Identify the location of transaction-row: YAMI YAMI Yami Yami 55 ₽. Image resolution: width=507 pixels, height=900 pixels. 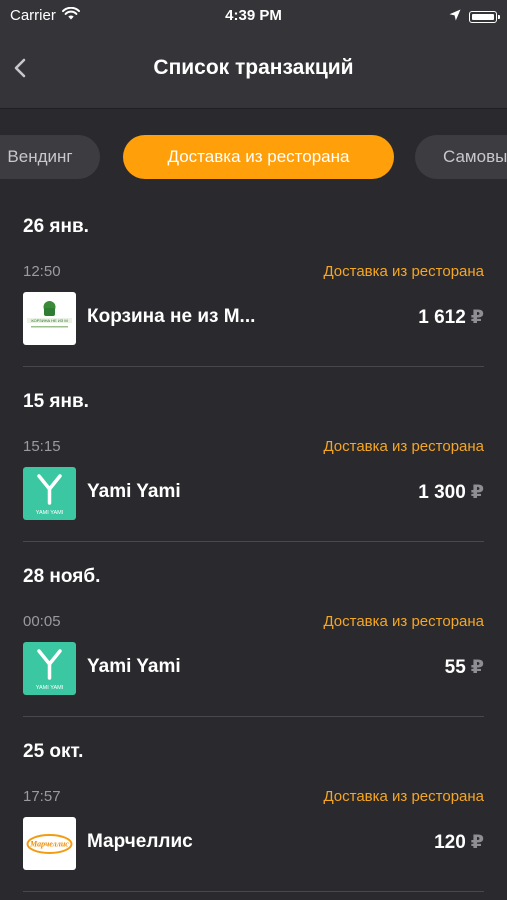
(253, 670).